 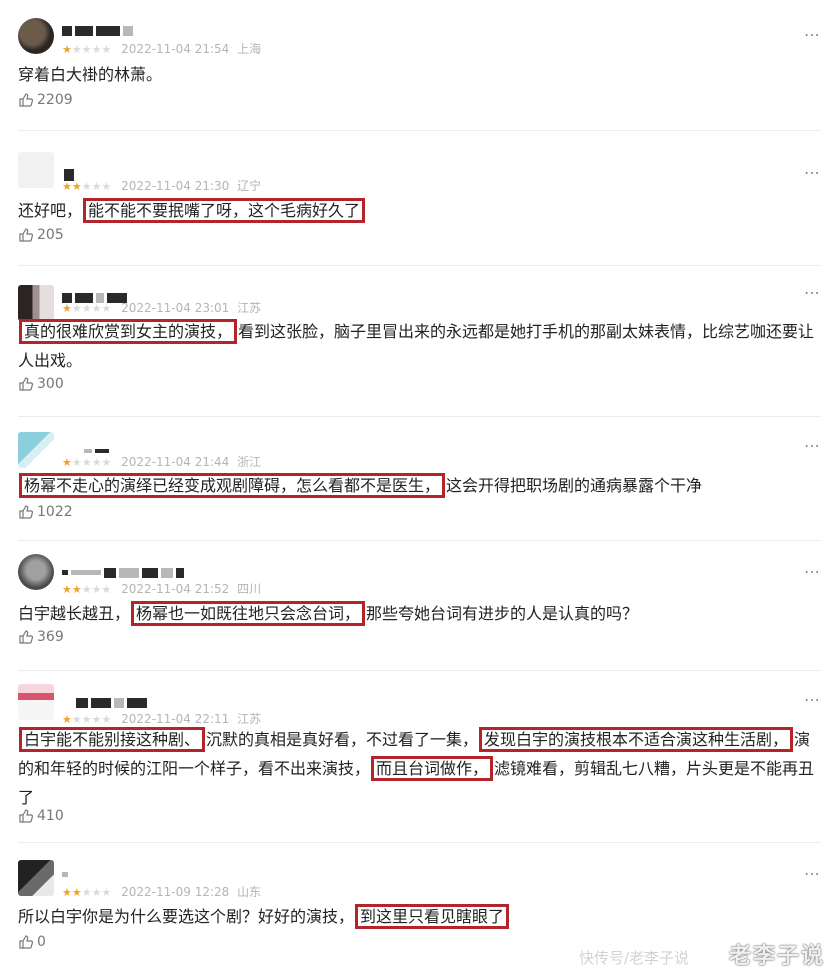 I want to click on comment-time: 2022-11-04 22:11, so click(x=175, y=719).